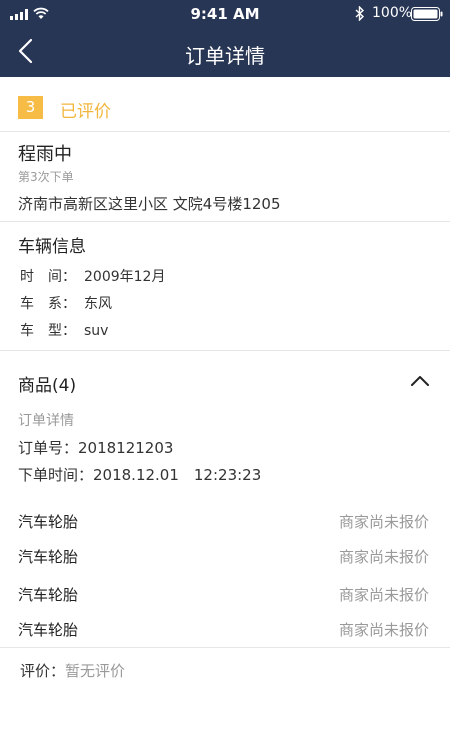  Describe the element at coordinates (360, 13) in the screenshot. I see `bluetooth-icon` at that location.